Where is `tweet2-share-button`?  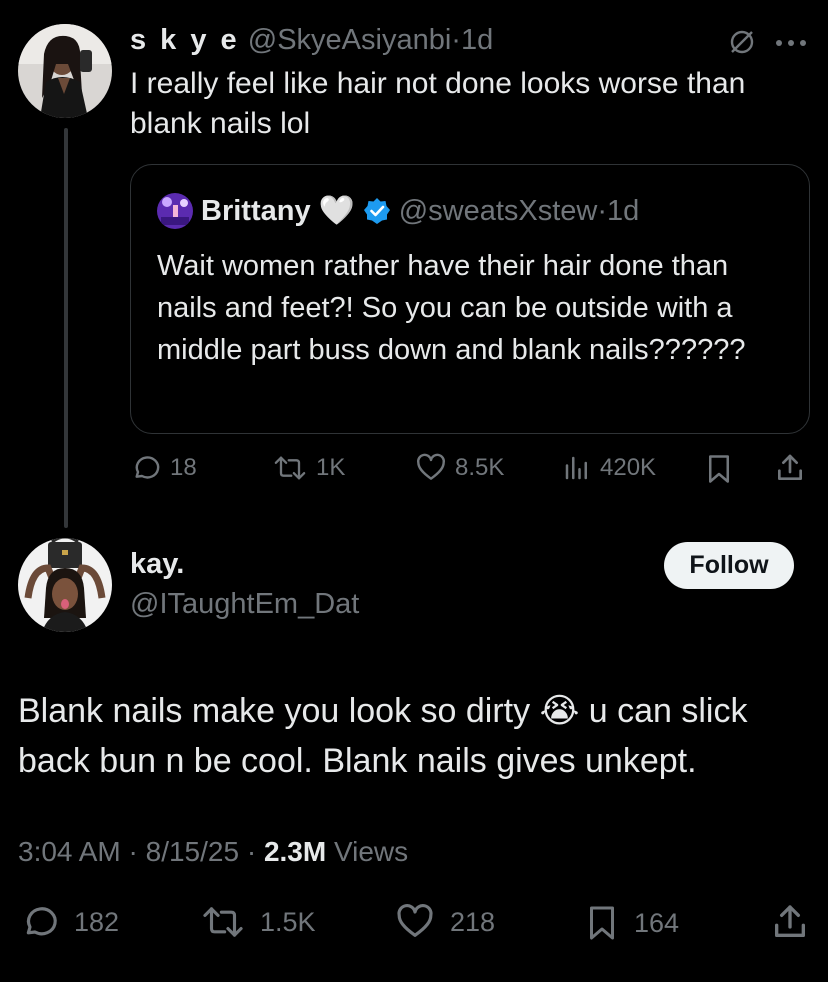
tweet2-share-button is located at coordinates (790, 922).